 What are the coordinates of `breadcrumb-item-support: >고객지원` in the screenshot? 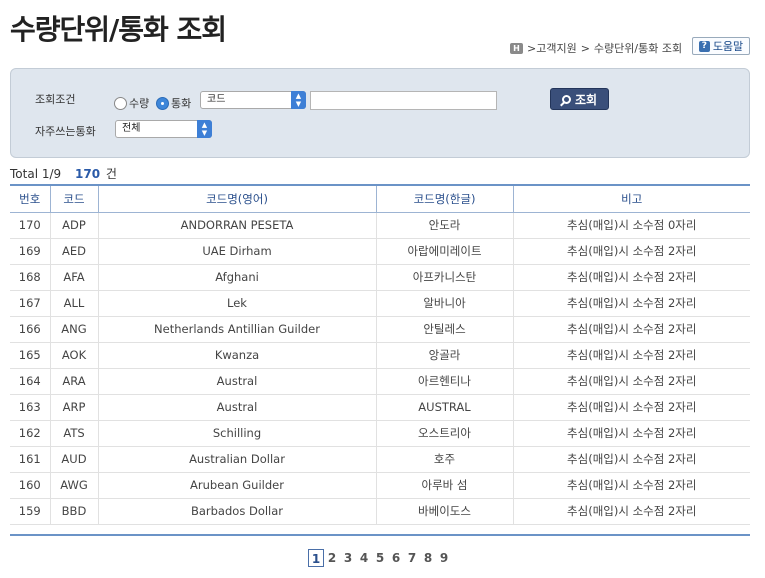 It's located at (552, 48).